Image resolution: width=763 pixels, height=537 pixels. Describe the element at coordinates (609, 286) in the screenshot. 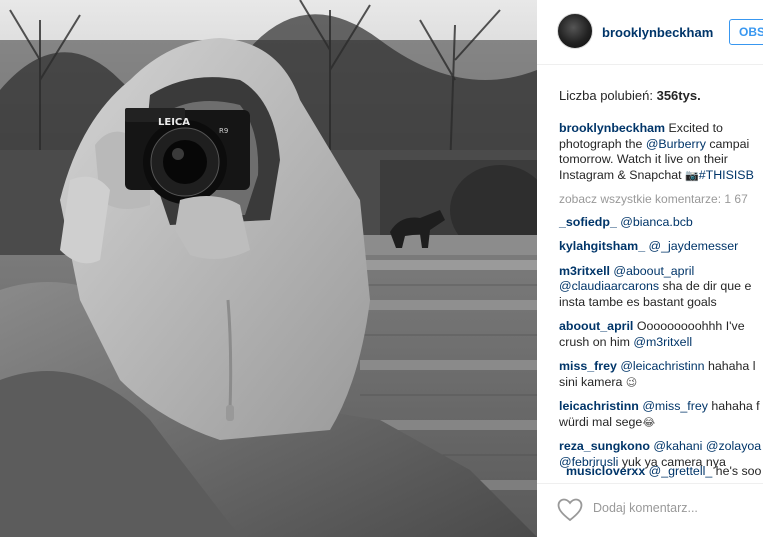

I see `comment-mention: @claudiaarcarons` at that location.